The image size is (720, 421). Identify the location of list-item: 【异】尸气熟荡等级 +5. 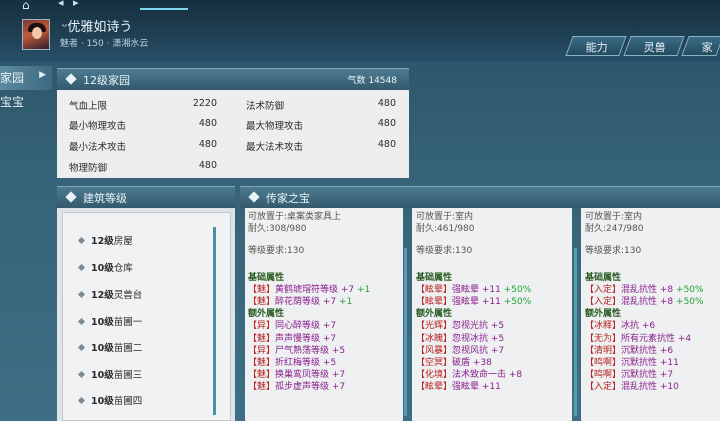
(297, 350).